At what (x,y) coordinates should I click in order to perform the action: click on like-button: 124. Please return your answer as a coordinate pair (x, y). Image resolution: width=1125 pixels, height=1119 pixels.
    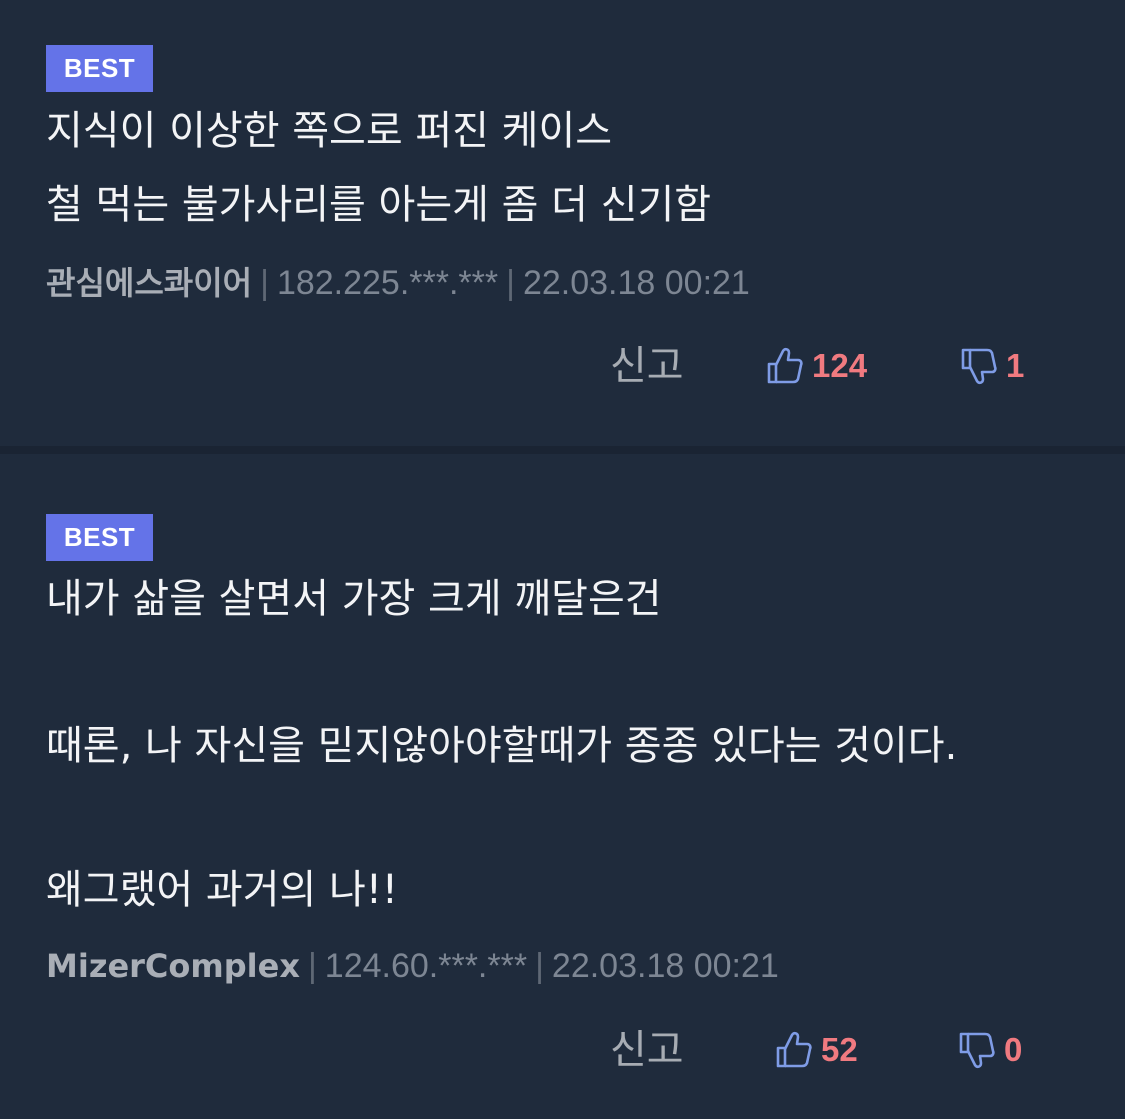
    Looking at the image, I should click on (816, 366).